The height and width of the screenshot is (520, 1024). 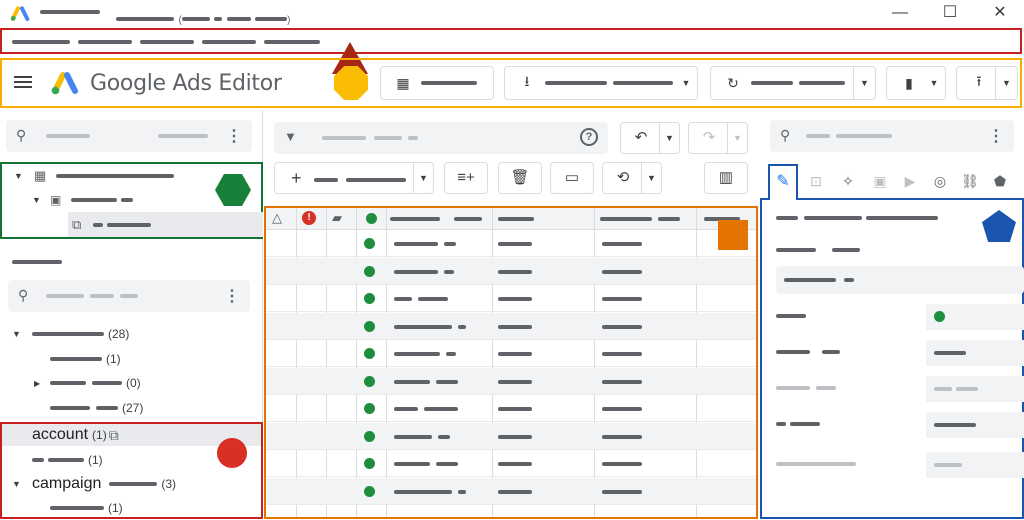 What do you see at coordinates (20, 13) in the screenshot?
I see `google-ads-logo` at bounding box center [20, 13].